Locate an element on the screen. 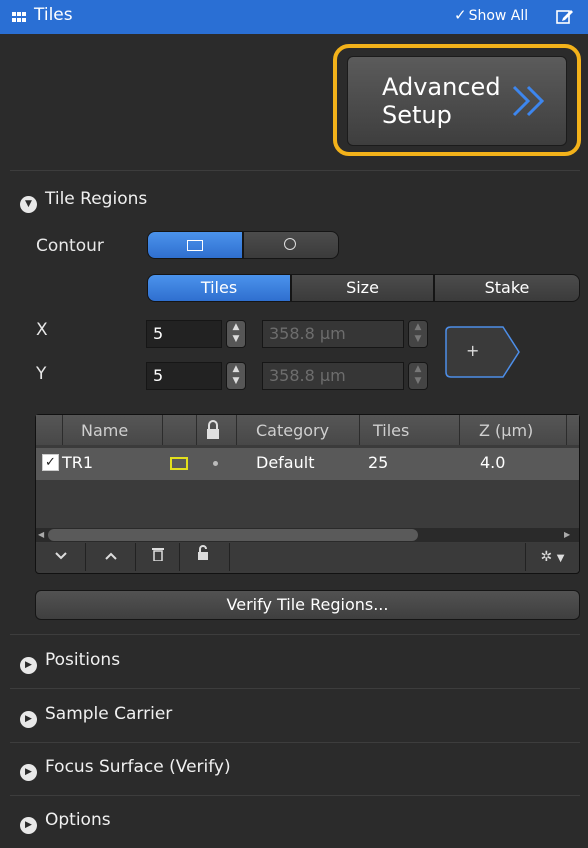 This screenshot has width=588, height=848. trash-icon is located at coordinates (157, 555).